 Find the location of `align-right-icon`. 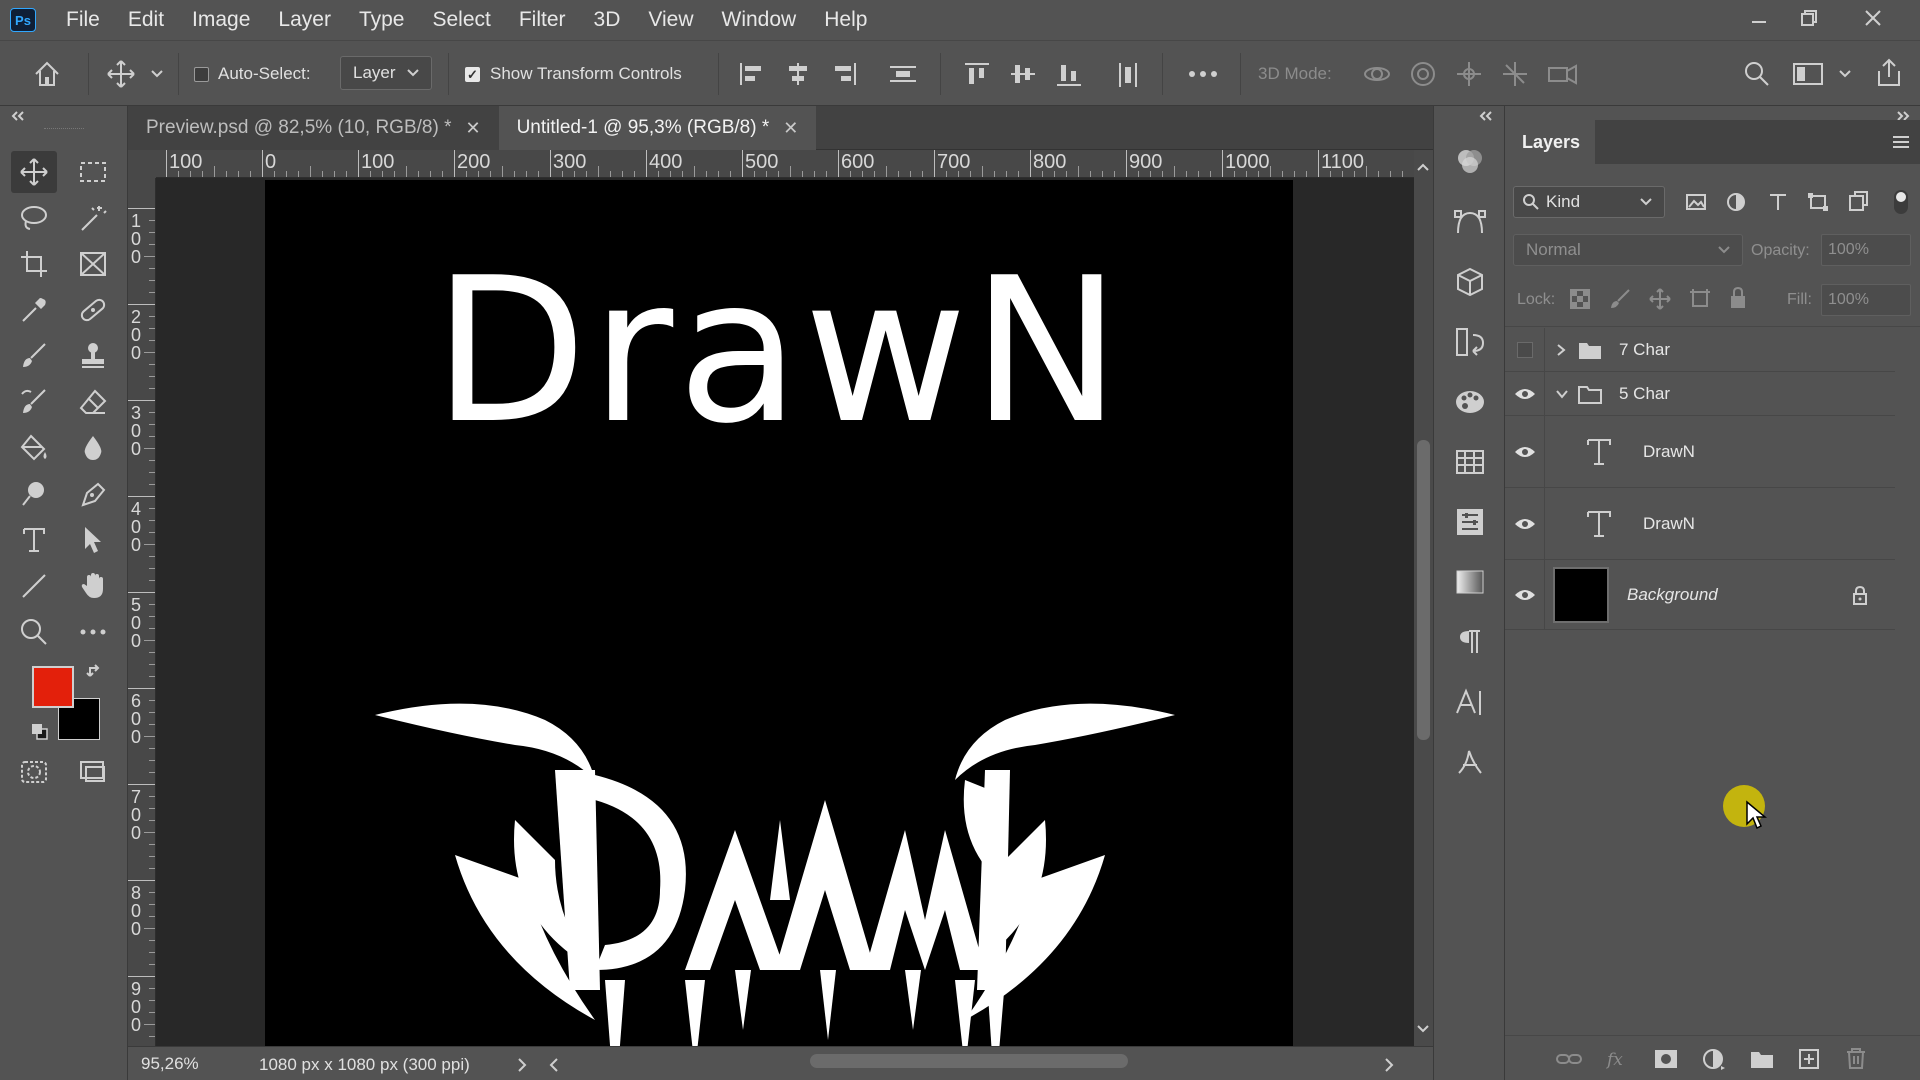

align-right-icon is located at coordinates (844, 74).